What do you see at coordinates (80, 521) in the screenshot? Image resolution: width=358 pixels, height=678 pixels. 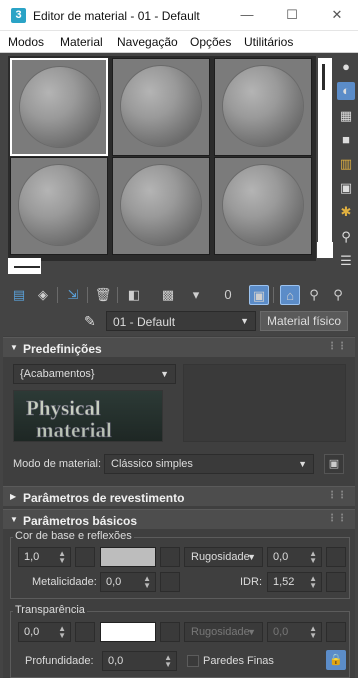 I see `rollout-title: Parâmetros básicos` at bounding box center [80, 521].